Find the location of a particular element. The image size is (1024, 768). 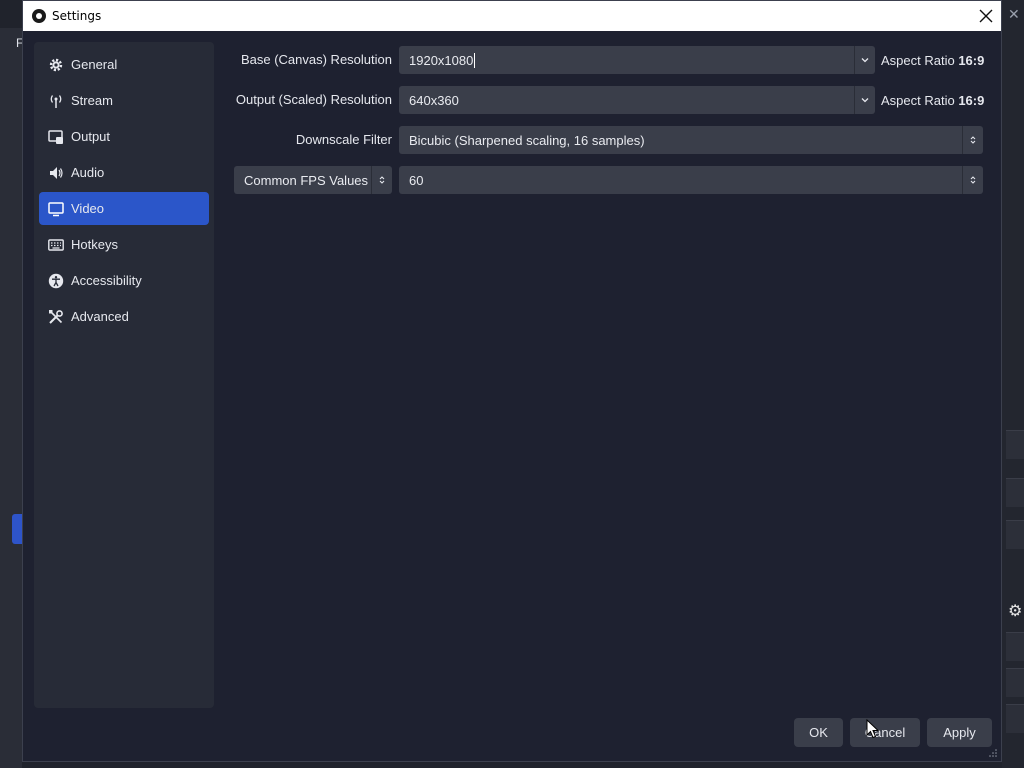

output-aspect-ratio: Aspect Ratio 16:9 is located at coordinates (933, 100).